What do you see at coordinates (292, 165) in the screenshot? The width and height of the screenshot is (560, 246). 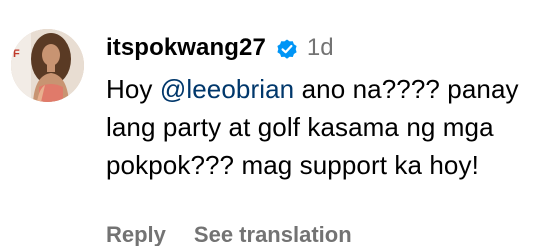 I see `comment-line-3: pokpok??? mag support ka hoy!` at bounding box center [292, 165].